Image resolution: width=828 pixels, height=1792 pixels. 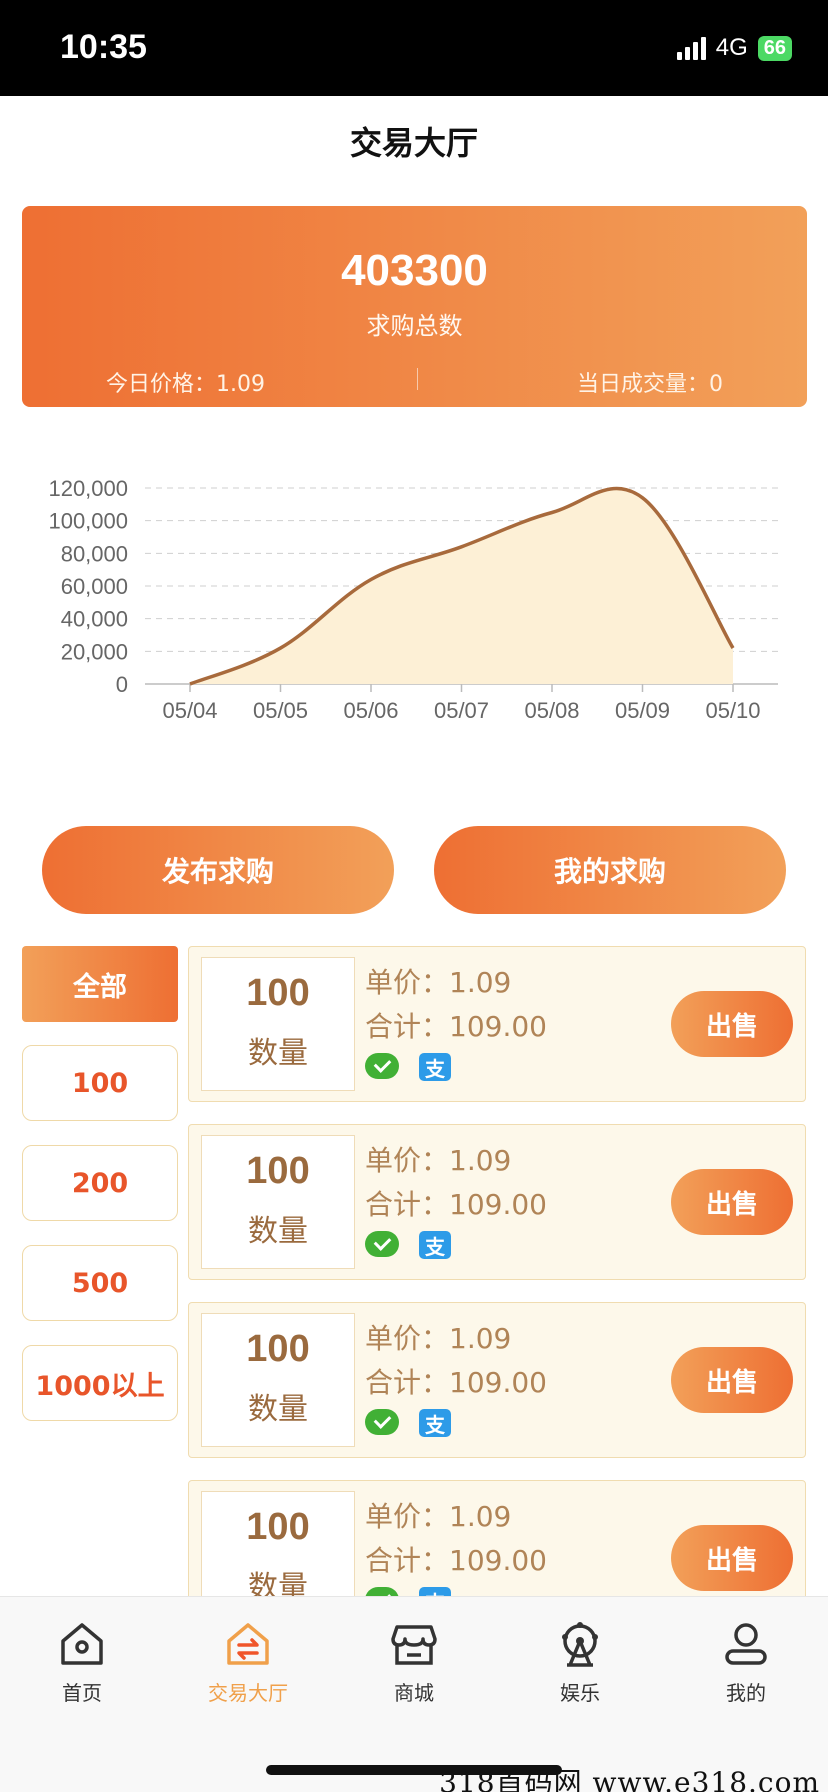 I want to click on tab-store: 商城, so click(x=414, y=1662).